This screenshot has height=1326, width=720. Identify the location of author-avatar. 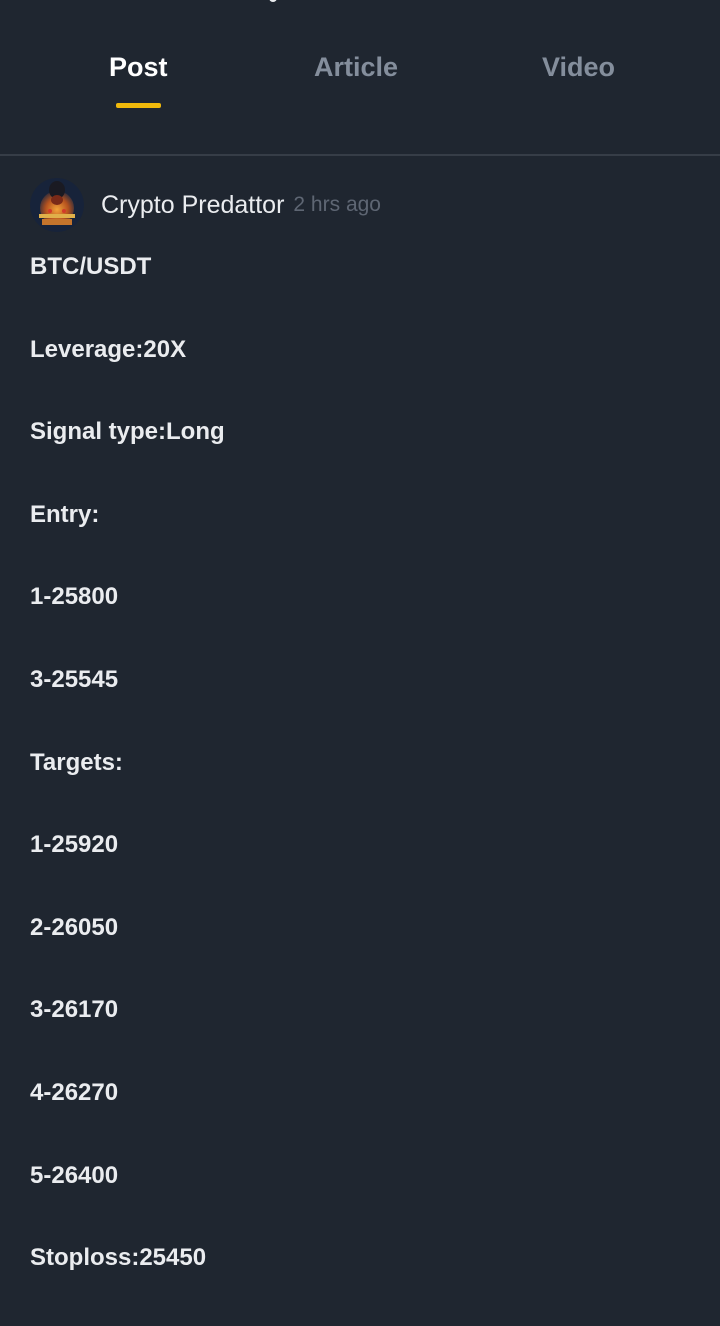
(57, 205).